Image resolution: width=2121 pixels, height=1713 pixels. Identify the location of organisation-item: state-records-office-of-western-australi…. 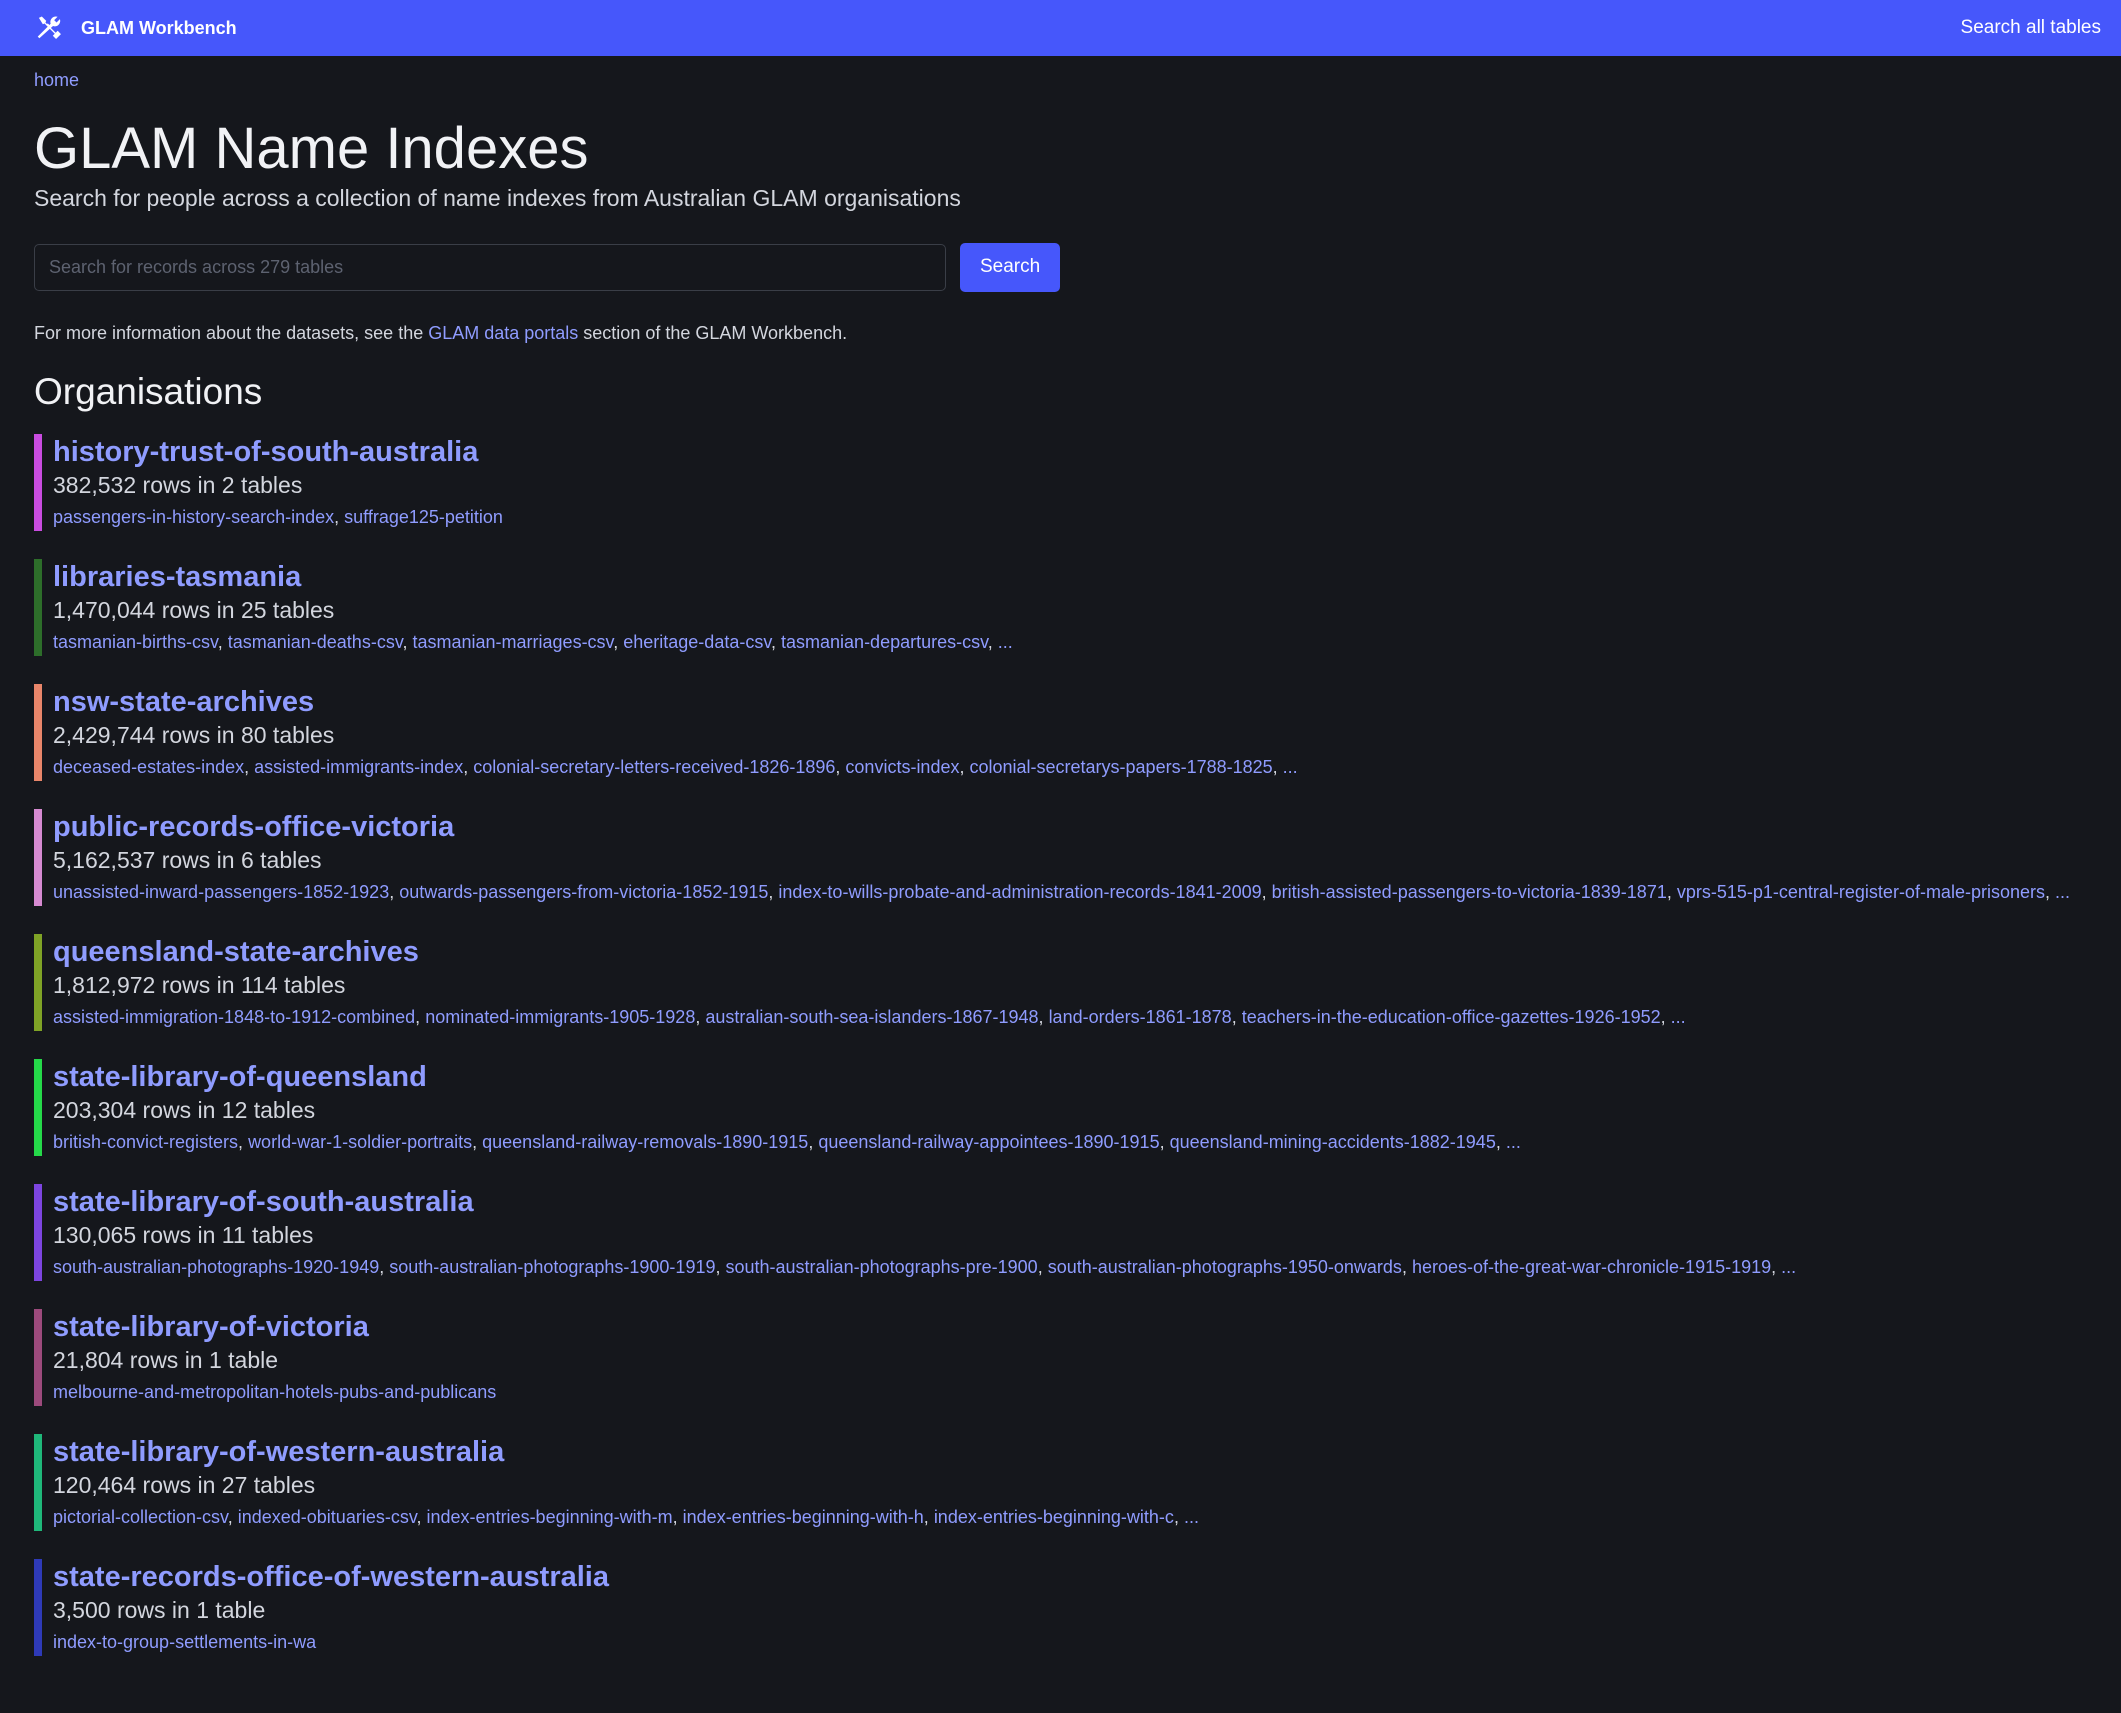
(1060, 1607).